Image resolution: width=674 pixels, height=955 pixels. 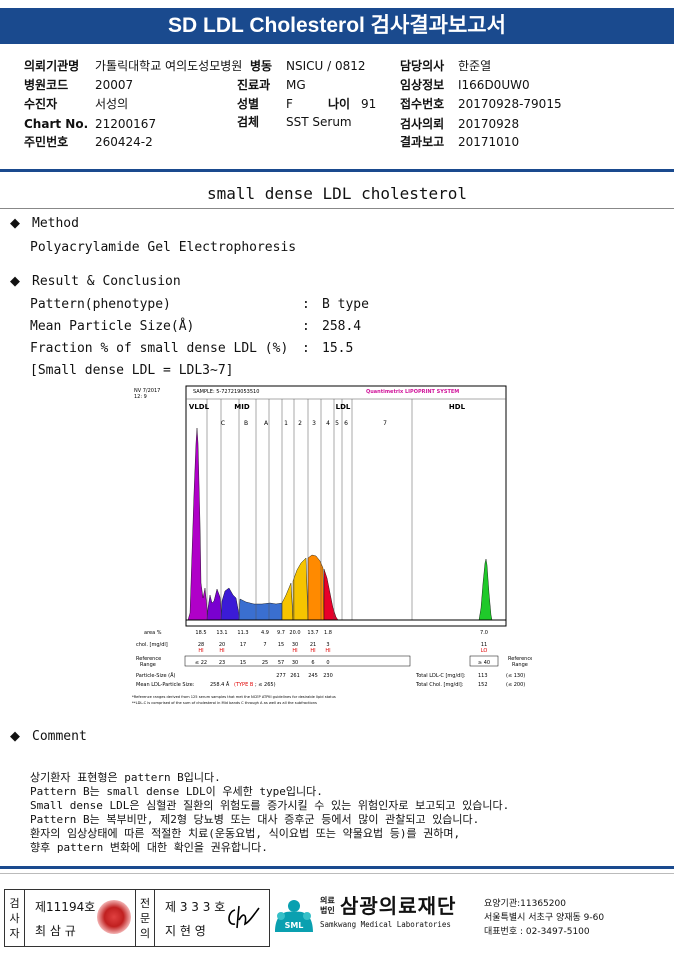 I want to click on comment-heading: Comment, so click(x=59, y=736).